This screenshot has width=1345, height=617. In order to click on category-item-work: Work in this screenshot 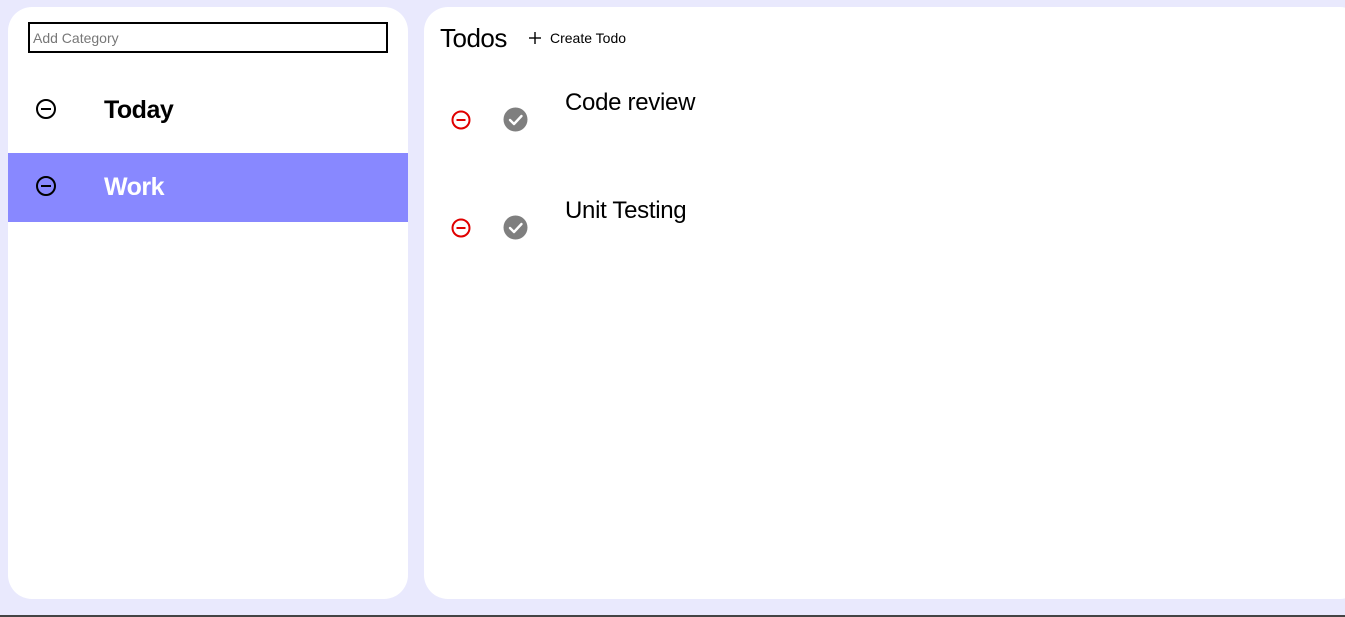, I will do `click(208, 187)`.